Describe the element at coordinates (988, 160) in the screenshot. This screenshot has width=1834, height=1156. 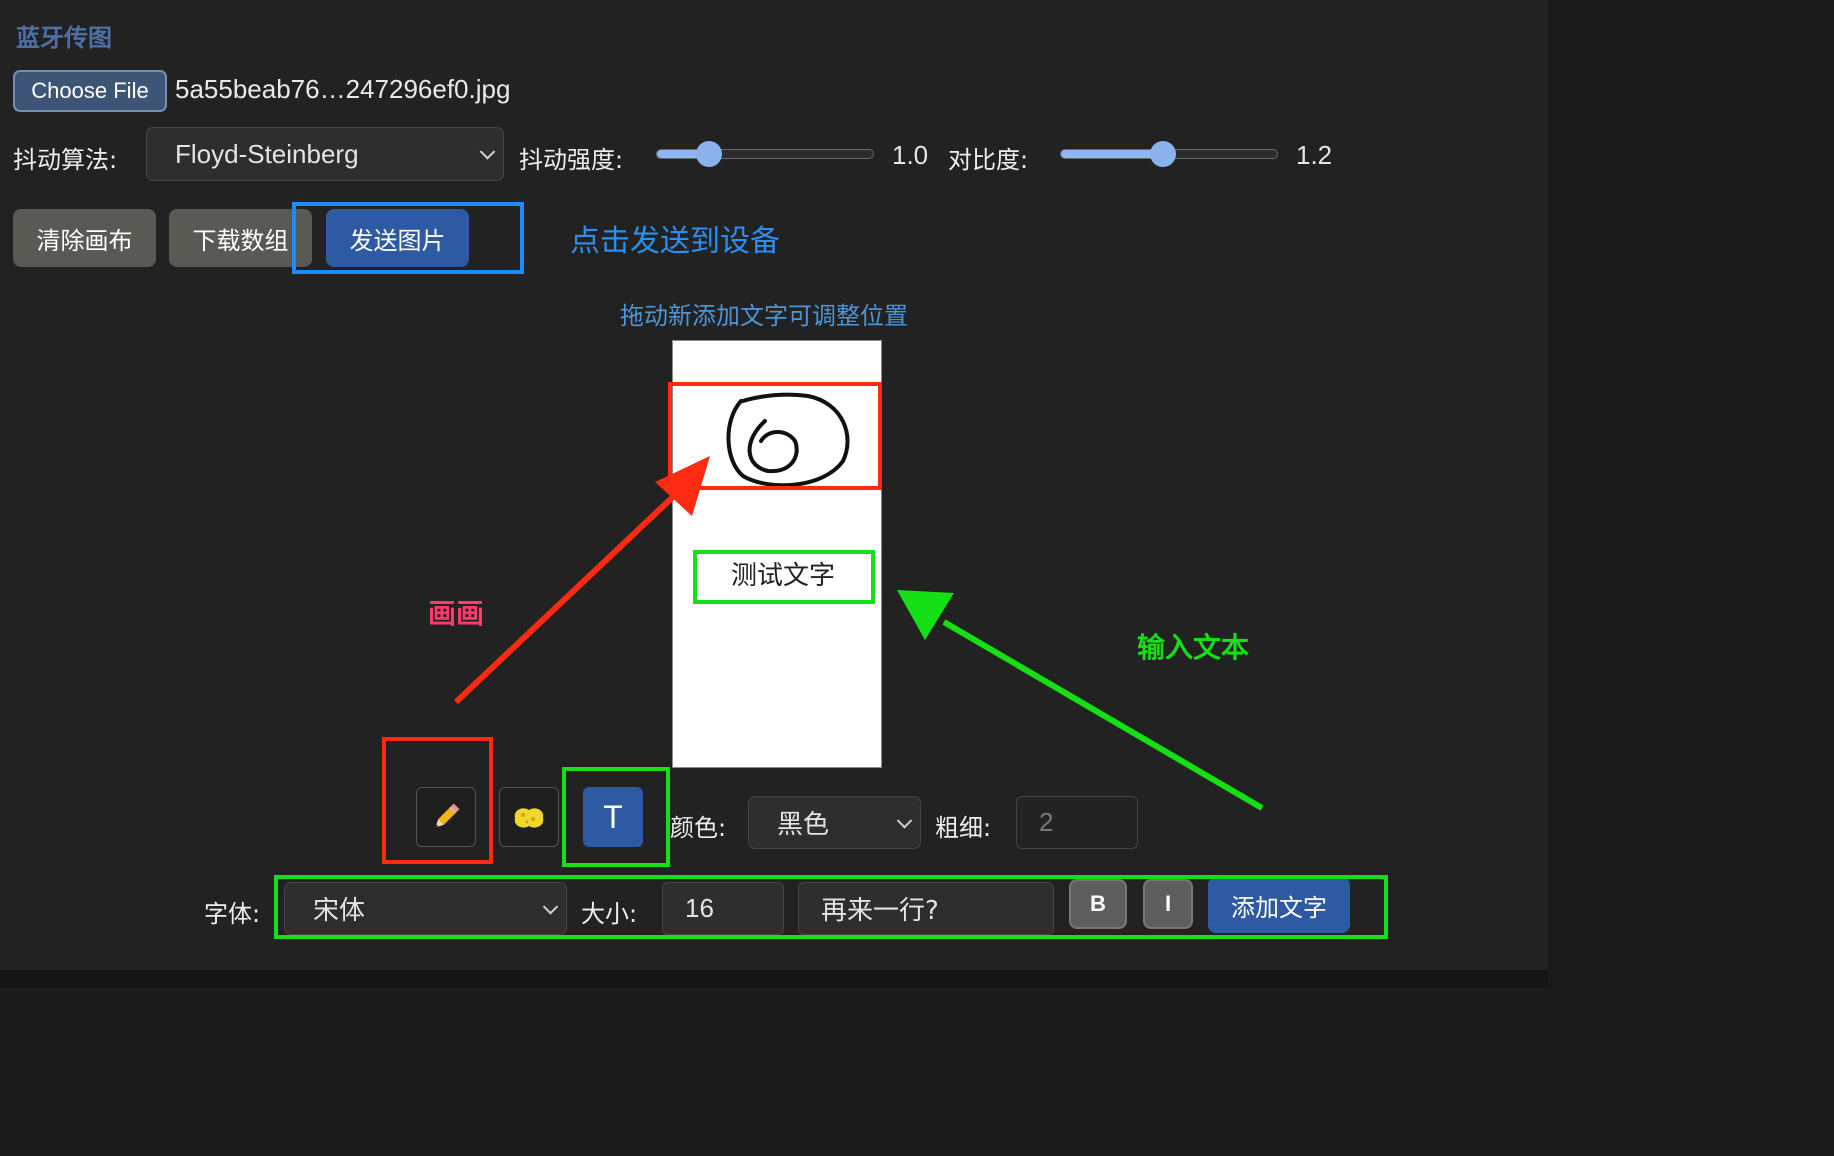
I see `contrast-label: 对比度:` at that location.